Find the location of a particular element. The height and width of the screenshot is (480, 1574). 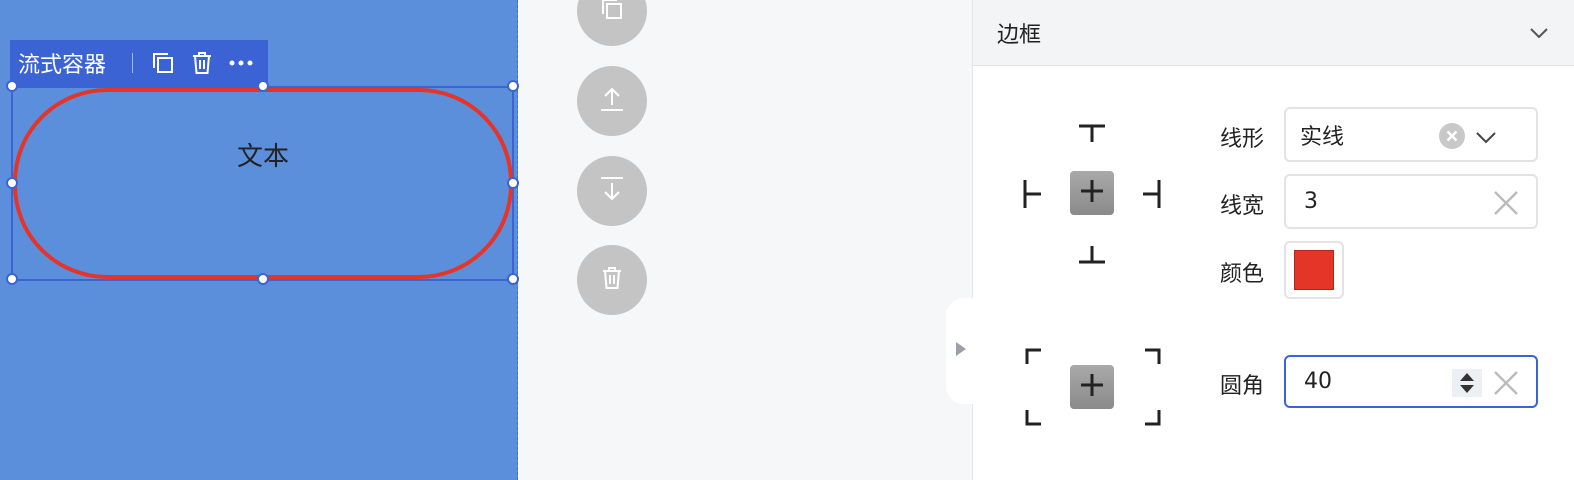

move-down-icon is located at coordinates (612, 191).